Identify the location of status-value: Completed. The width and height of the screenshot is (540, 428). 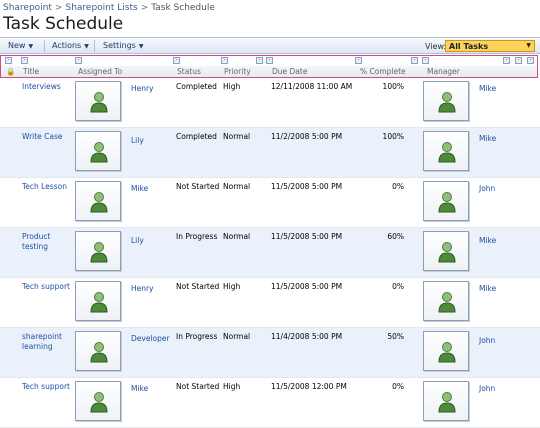
(196, 86).